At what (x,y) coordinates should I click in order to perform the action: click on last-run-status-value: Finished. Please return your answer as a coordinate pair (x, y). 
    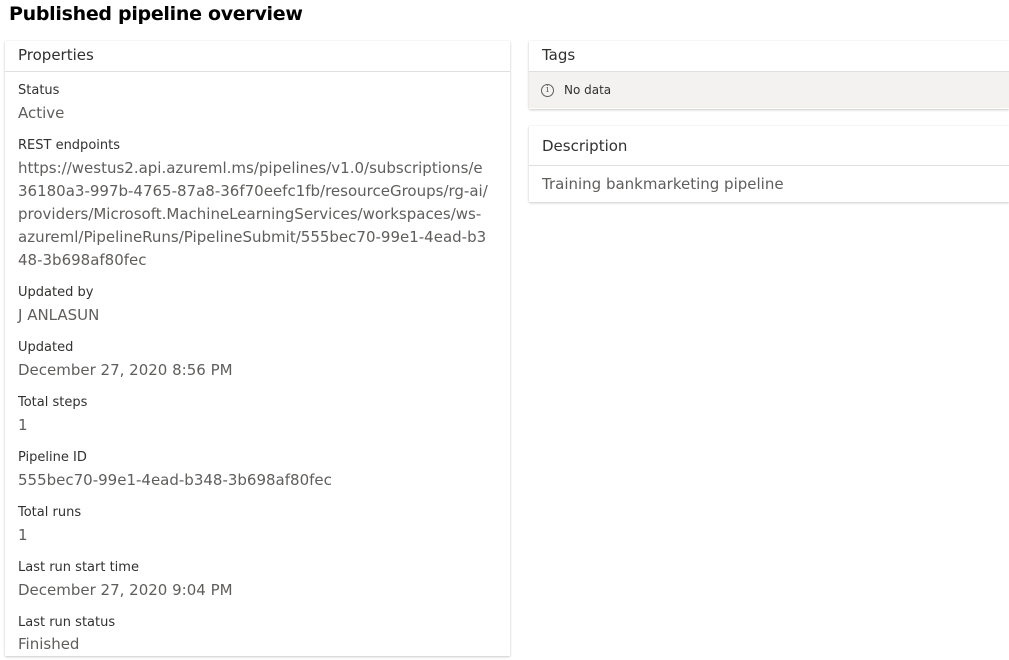
    Looking at the image, I should click on (49, 644).